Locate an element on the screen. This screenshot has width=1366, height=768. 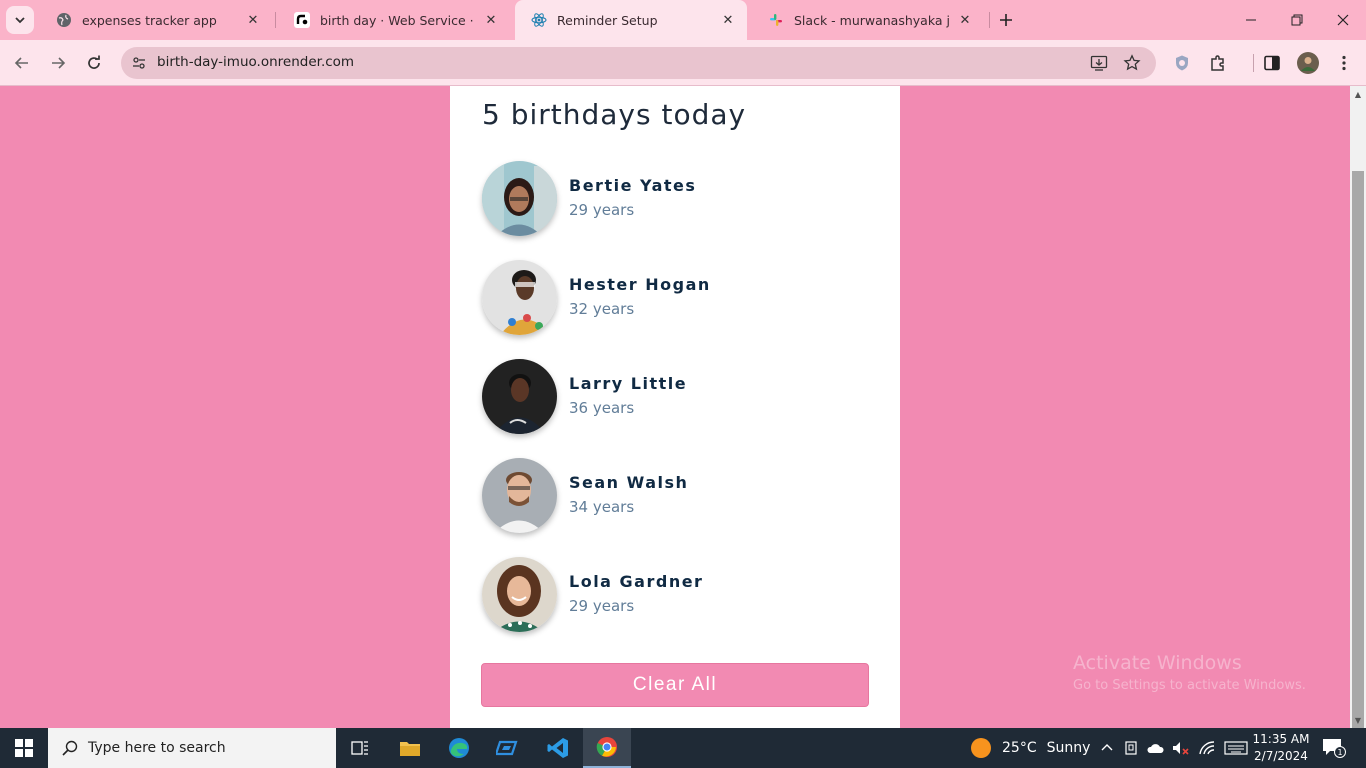
start-button is located at coordinates (24, 748).